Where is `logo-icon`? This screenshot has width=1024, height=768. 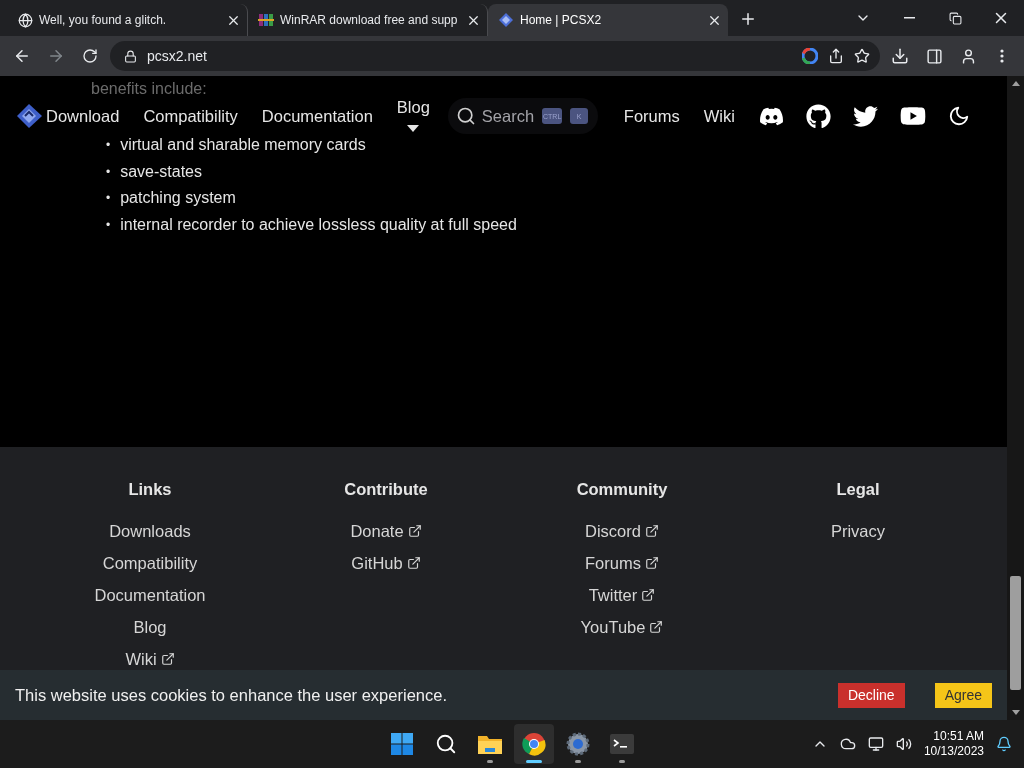 logo-icon is located at coordinates (506, 20).